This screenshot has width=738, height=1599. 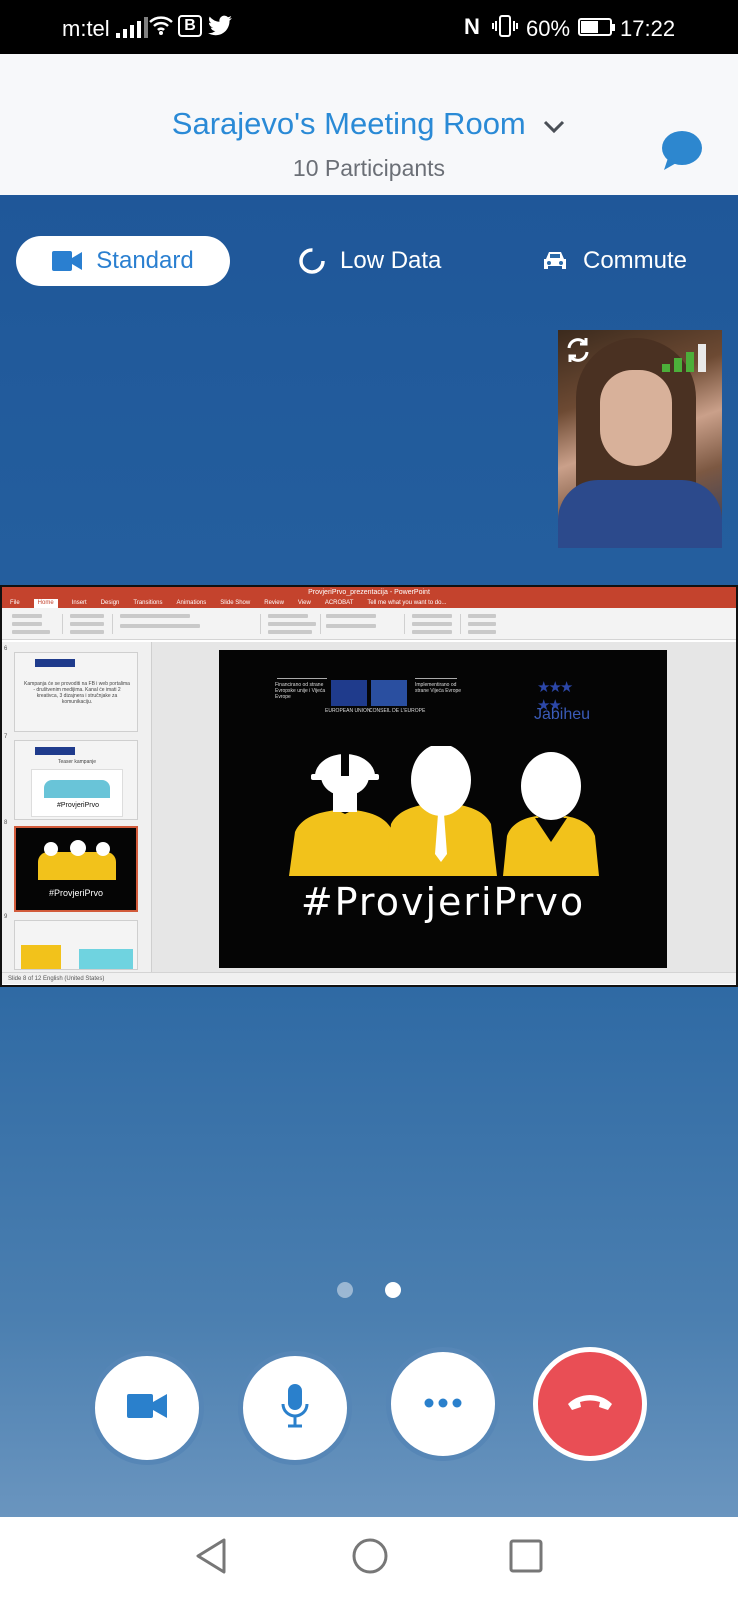 I want to click on slide-thumbnail, so click(x=76, y=945).